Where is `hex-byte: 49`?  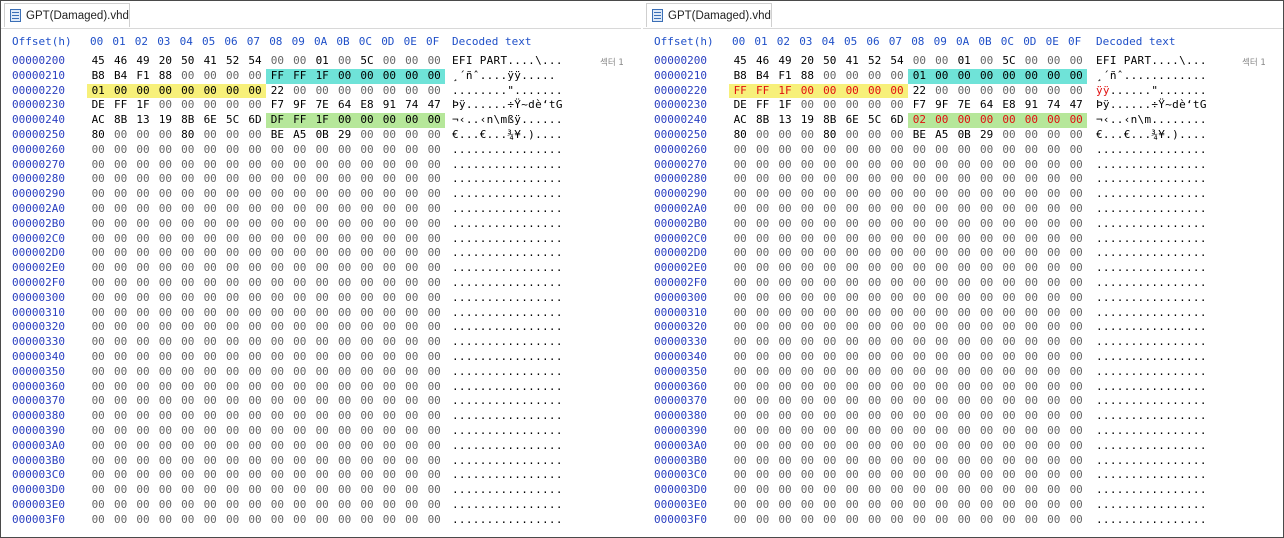 hex-byte: 49 is located at coordinates (143, 61).